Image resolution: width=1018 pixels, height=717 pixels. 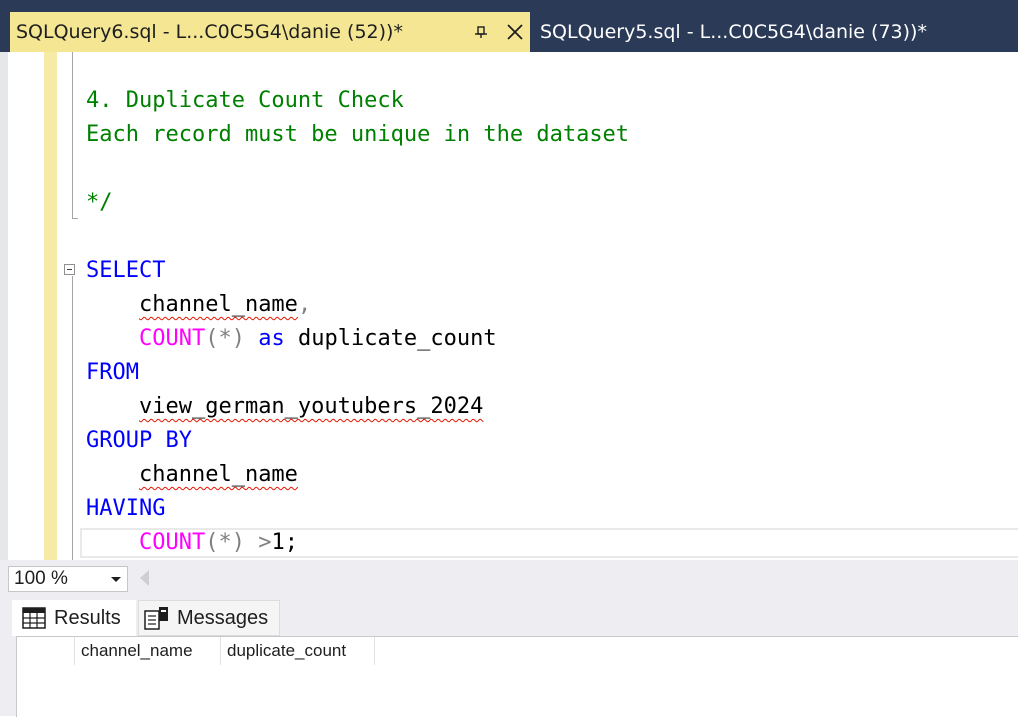 I want to click on comment-text: 4. Duplicate Count Check, so click(x=245, y=100).